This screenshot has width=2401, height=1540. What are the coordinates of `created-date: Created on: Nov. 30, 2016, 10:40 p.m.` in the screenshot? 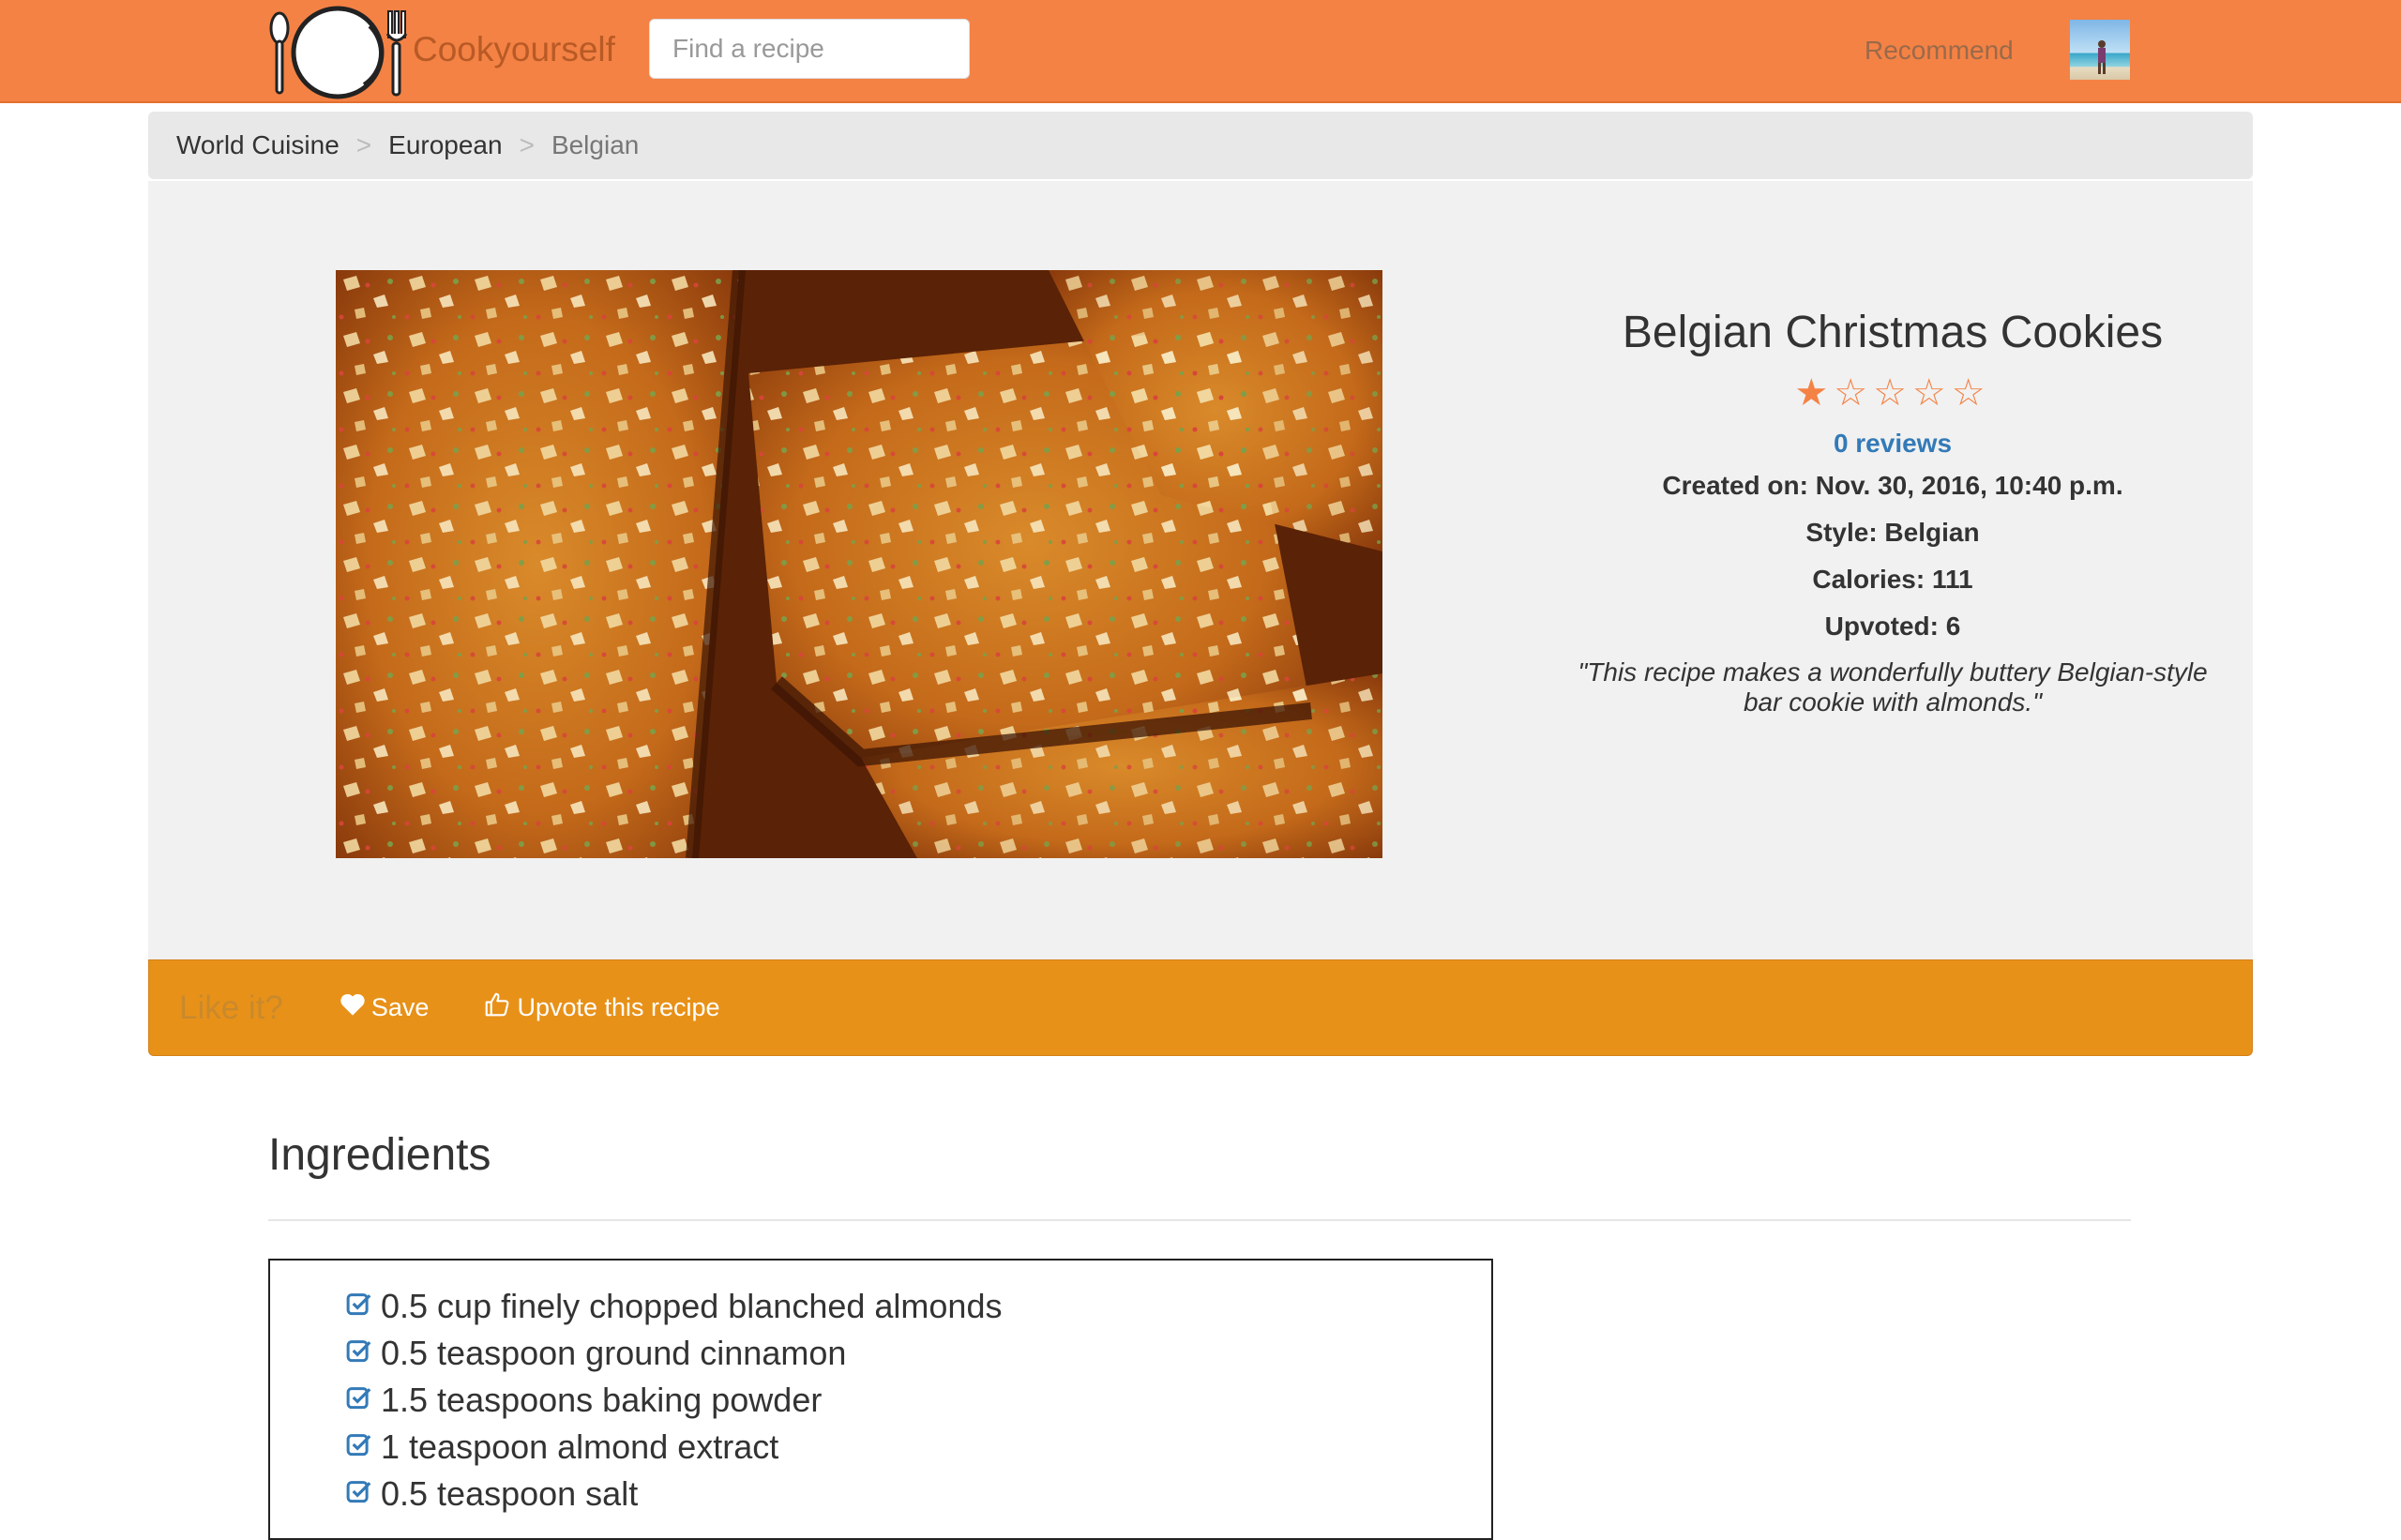 It's located at (1892, 485).